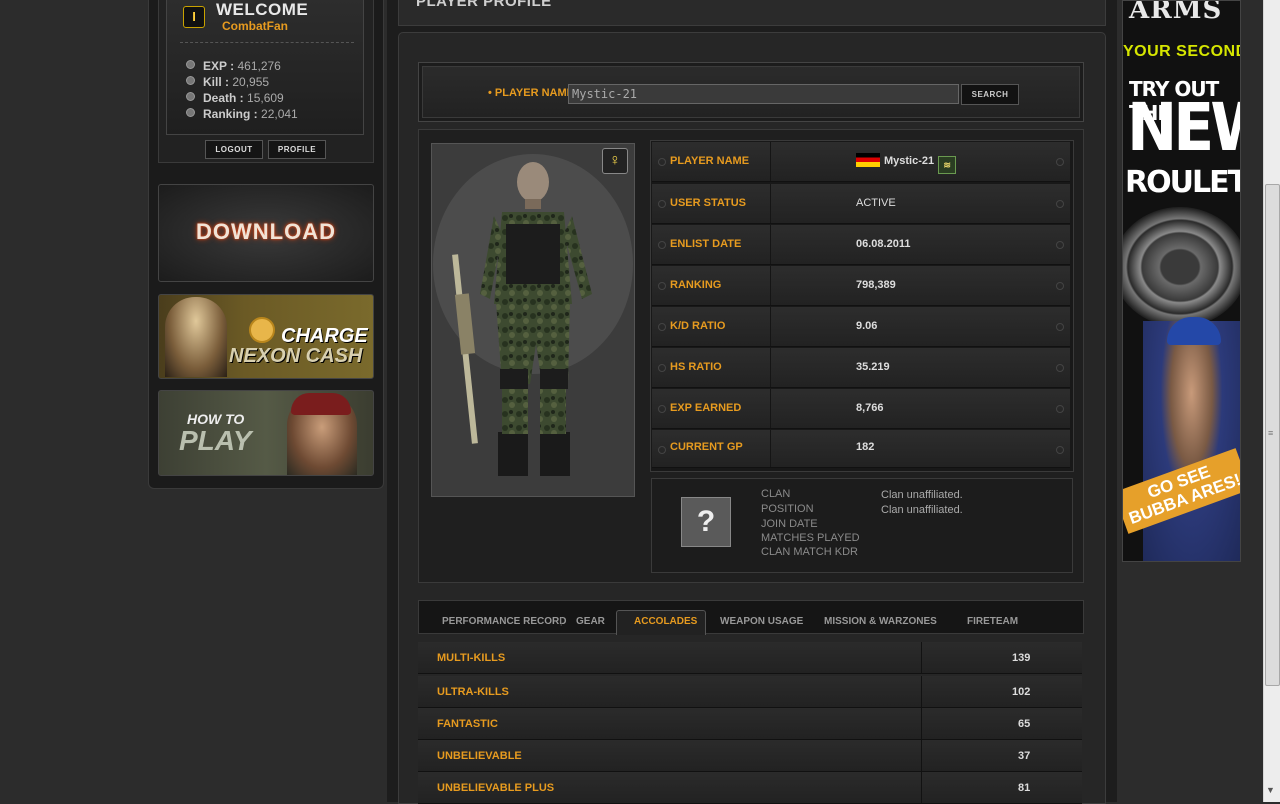 The height and width of the screenshot is (804, 1280). Describe the element at coordinates (787, 509) in the screenshot. I see `clan-position-label: POSITION` at that location.